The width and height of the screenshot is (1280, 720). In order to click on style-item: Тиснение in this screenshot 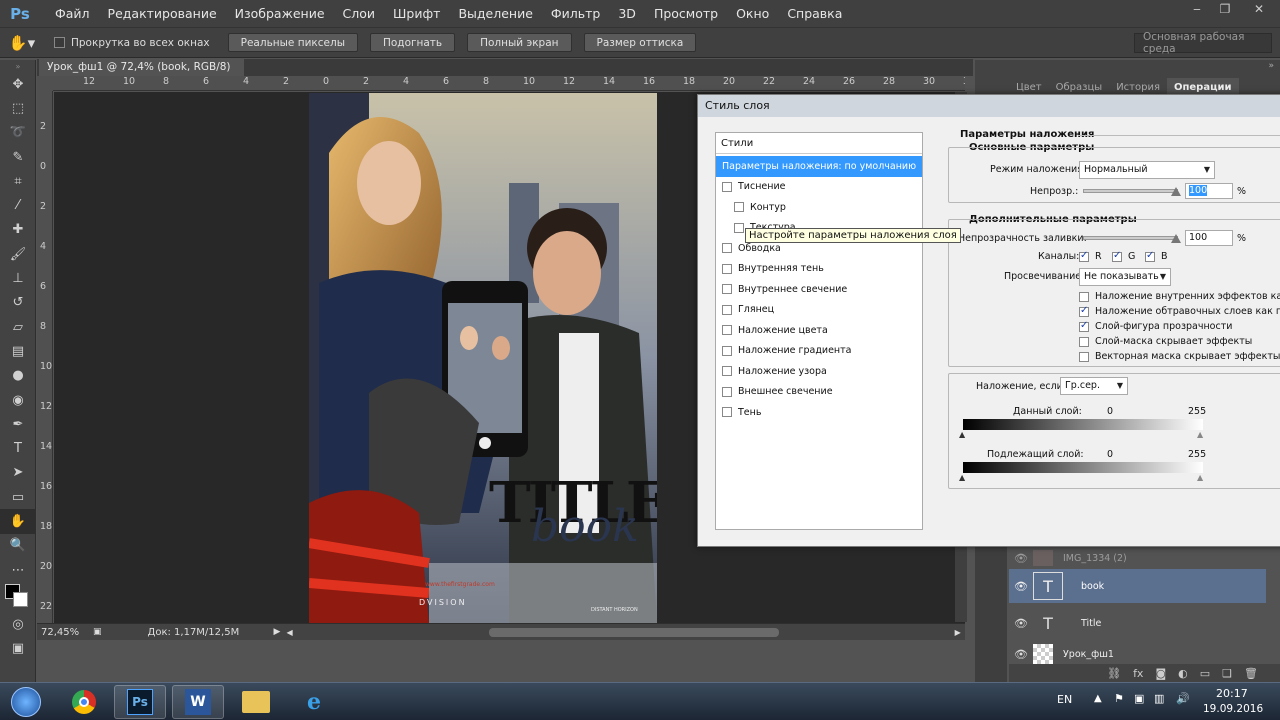, I will do `click(819, 187)`.